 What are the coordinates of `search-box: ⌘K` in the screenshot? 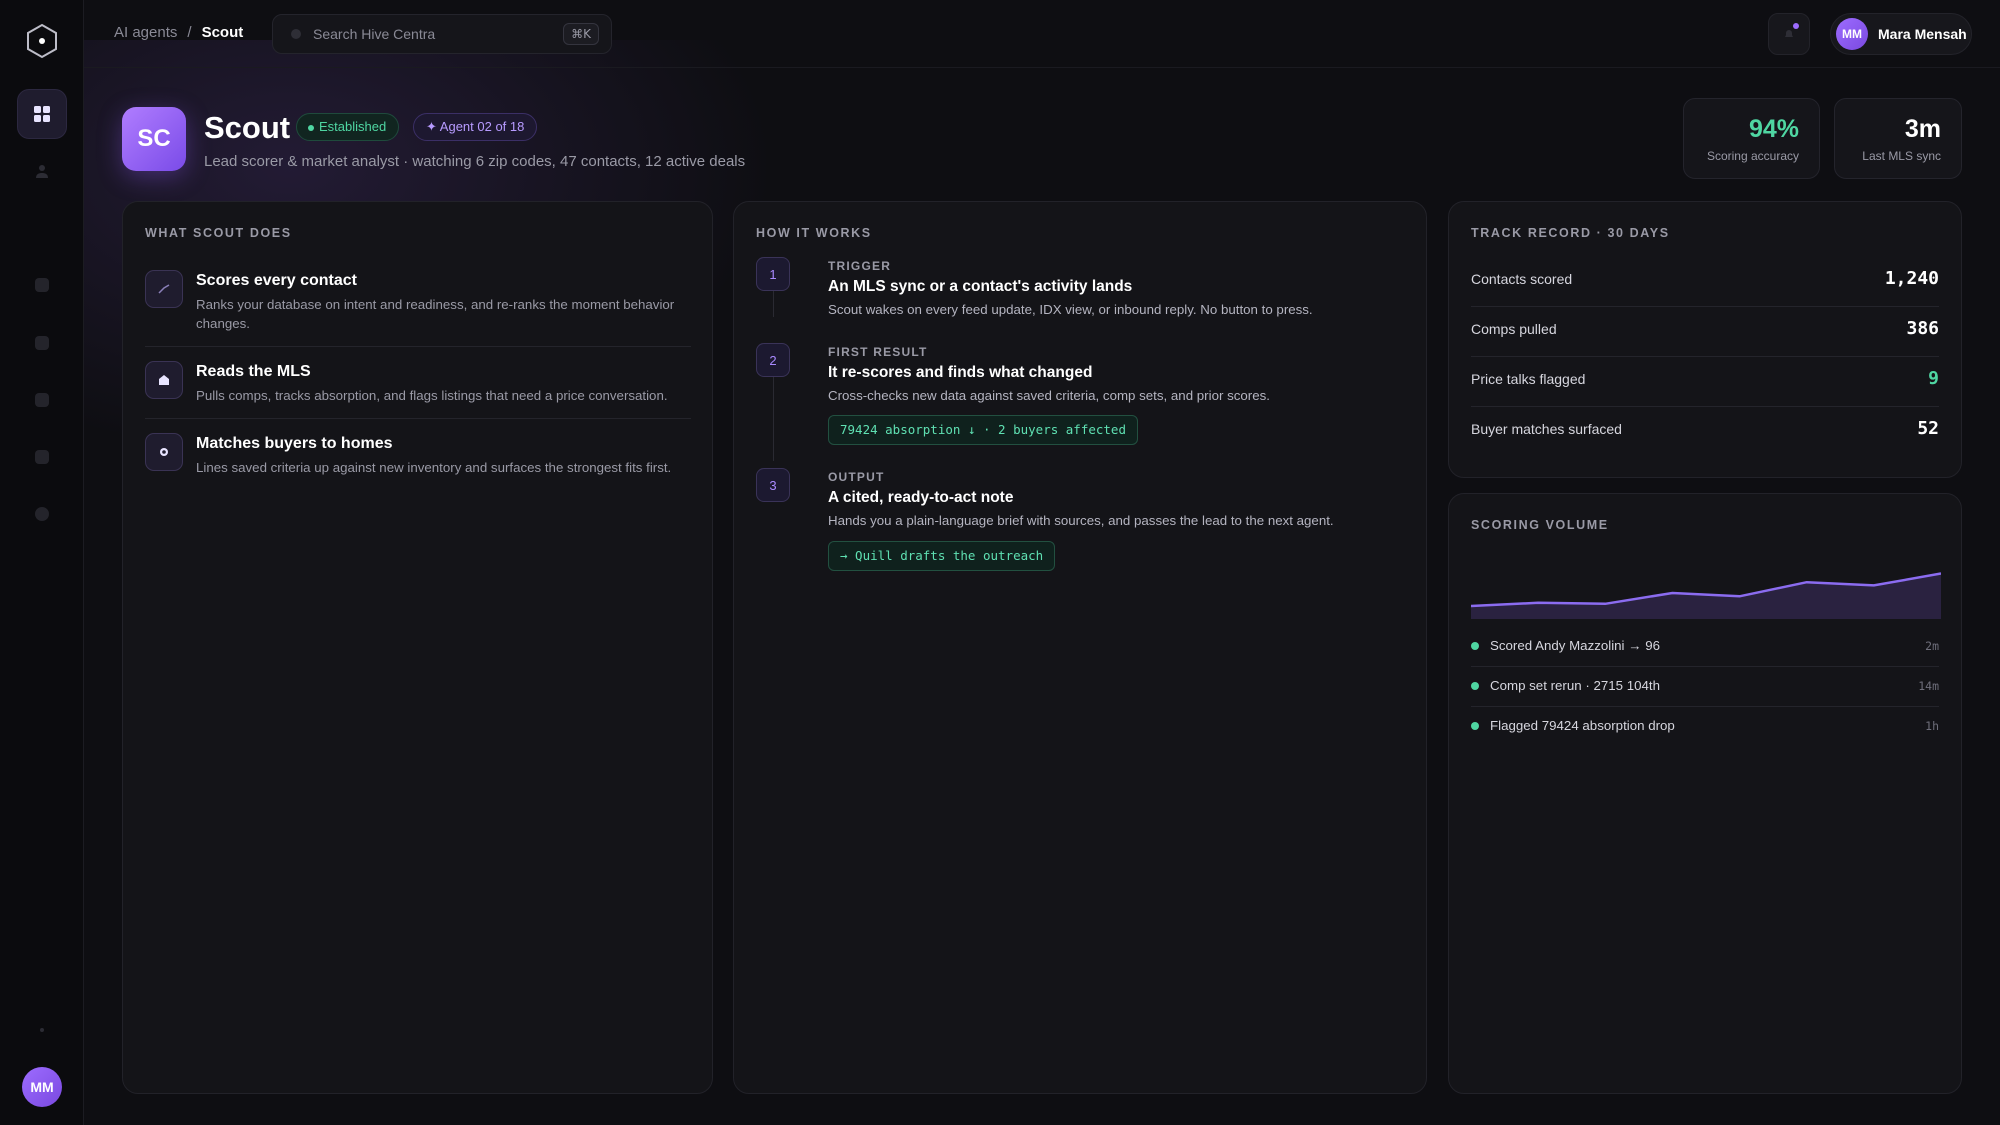 It's located at (442, 34).